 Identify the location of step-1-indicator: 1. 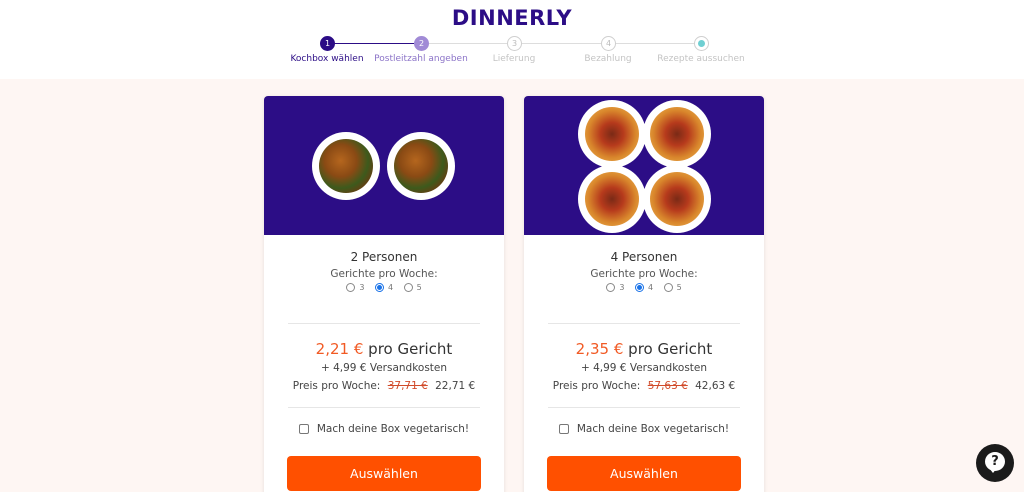
(327, 43).